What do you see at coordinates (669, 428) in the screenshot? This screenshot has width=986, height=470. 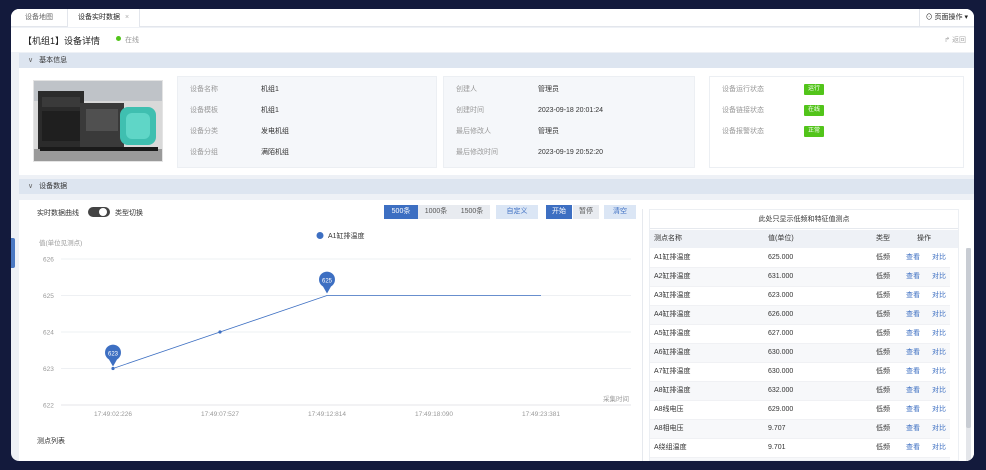 I see `point-name: A8相电压` at bounding box center [669, 428].